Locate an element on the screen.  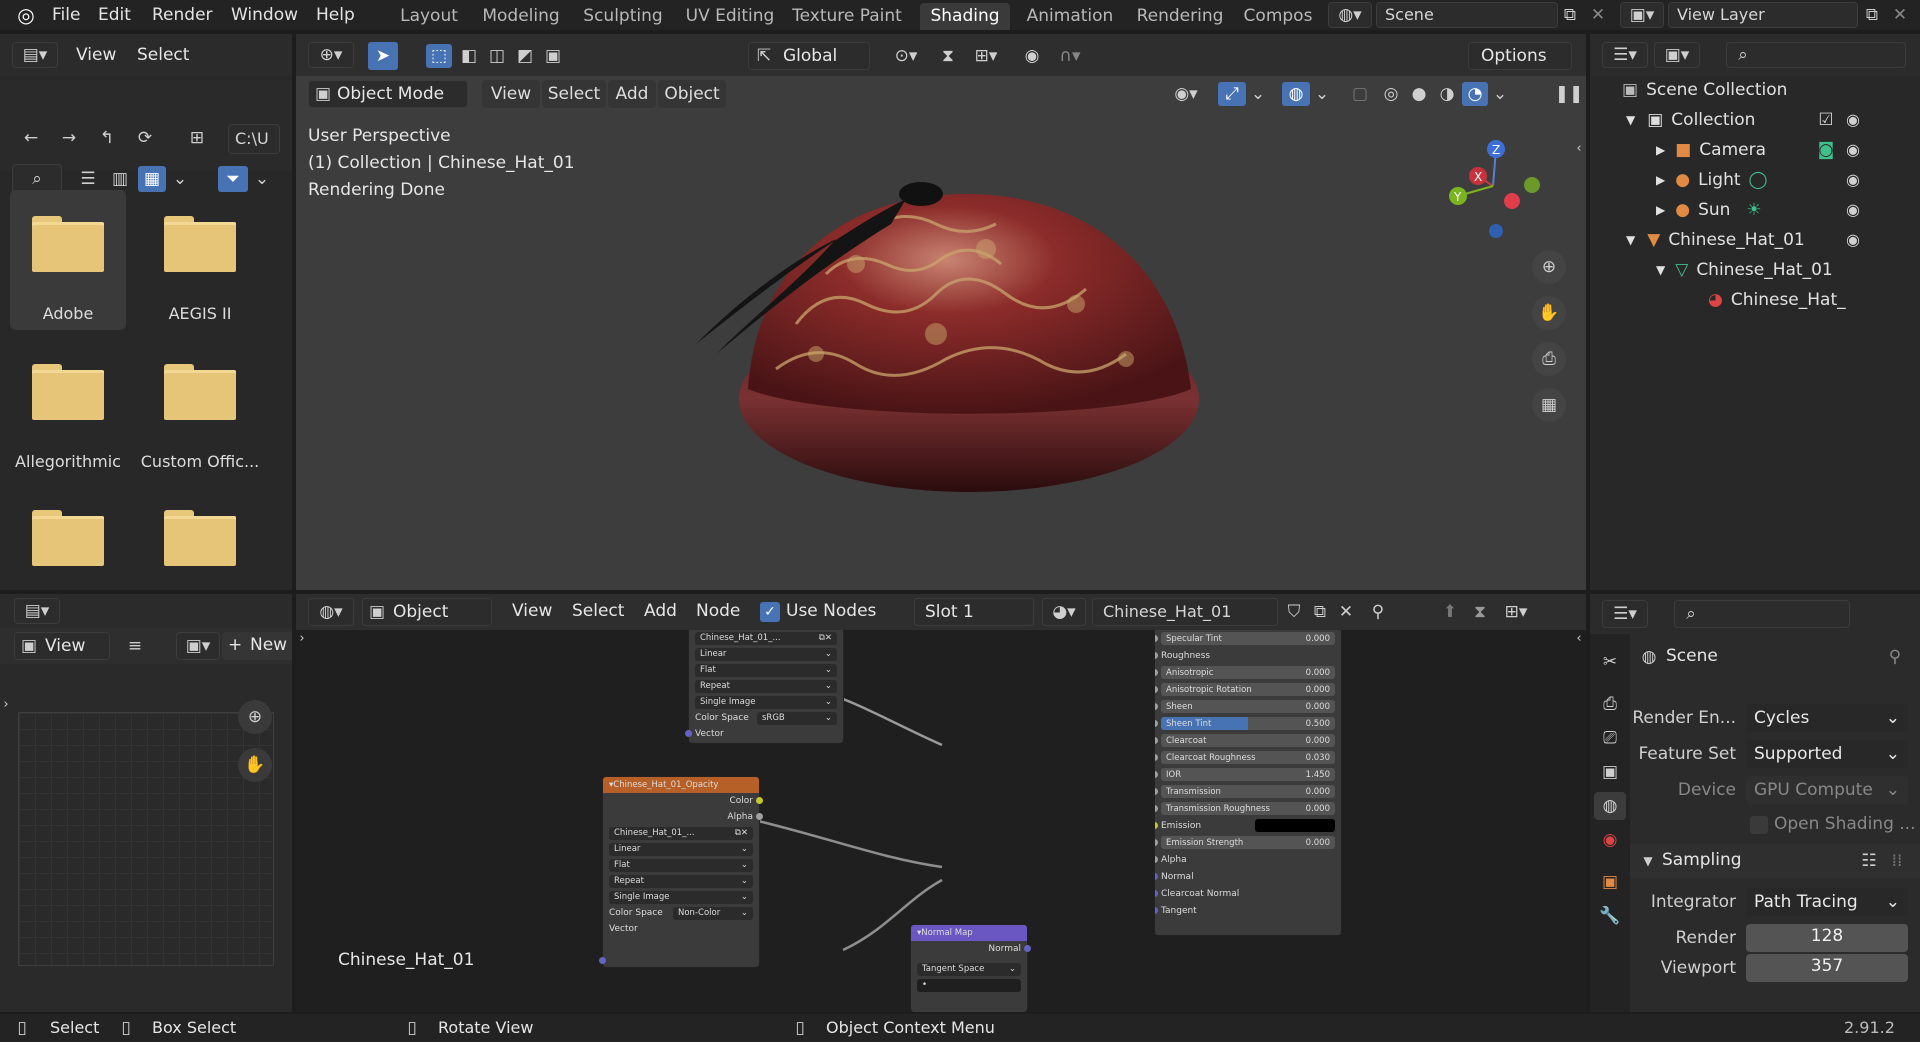
light-data-icon: ◯ is located at coordinates (1758, 180).